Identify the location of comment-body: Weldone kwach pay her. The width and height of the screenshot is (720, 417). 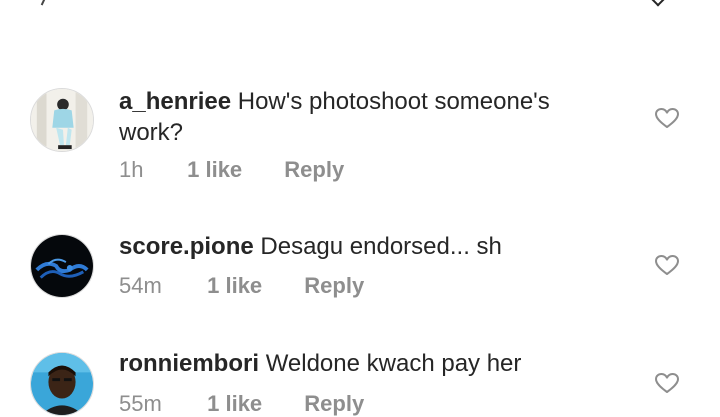
(393, 363).